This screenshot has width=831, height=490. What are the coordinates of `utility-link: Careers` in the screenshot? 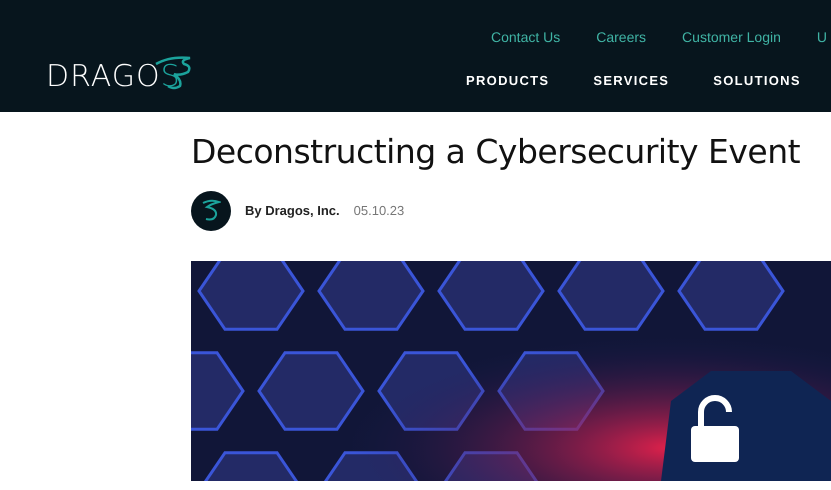 It's located at (621, 37).